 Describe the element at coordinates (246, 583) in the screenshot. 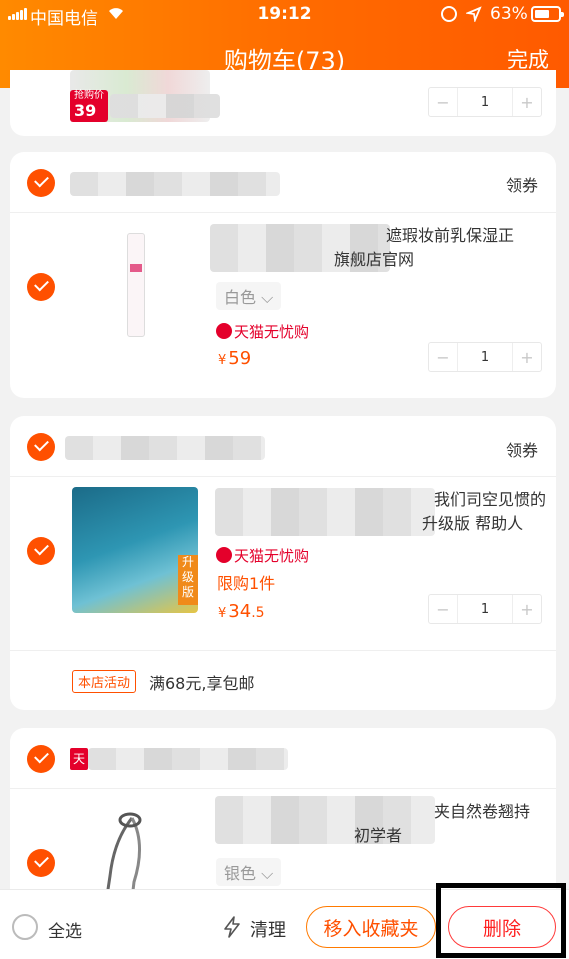

I see `purchase-limit: 限购1件` at that location.